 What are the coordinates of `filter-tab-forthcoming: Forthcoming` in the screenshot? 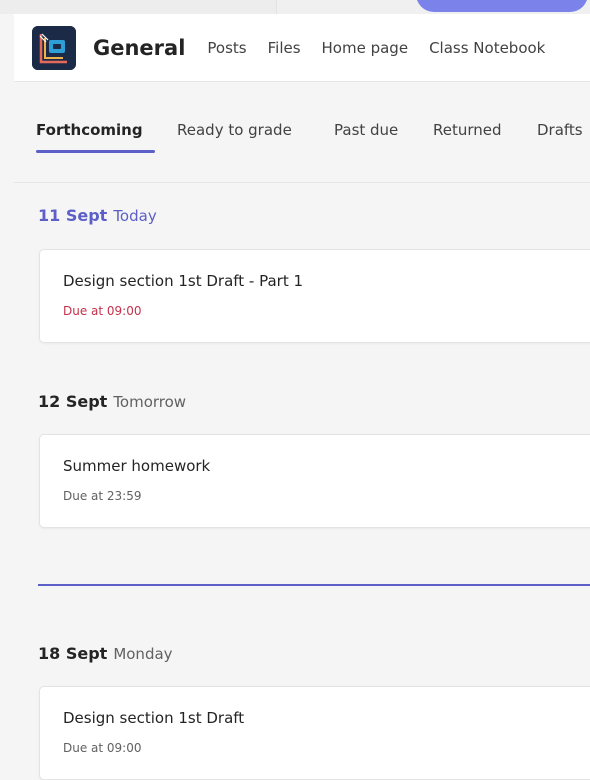 It's located at (89, 130).